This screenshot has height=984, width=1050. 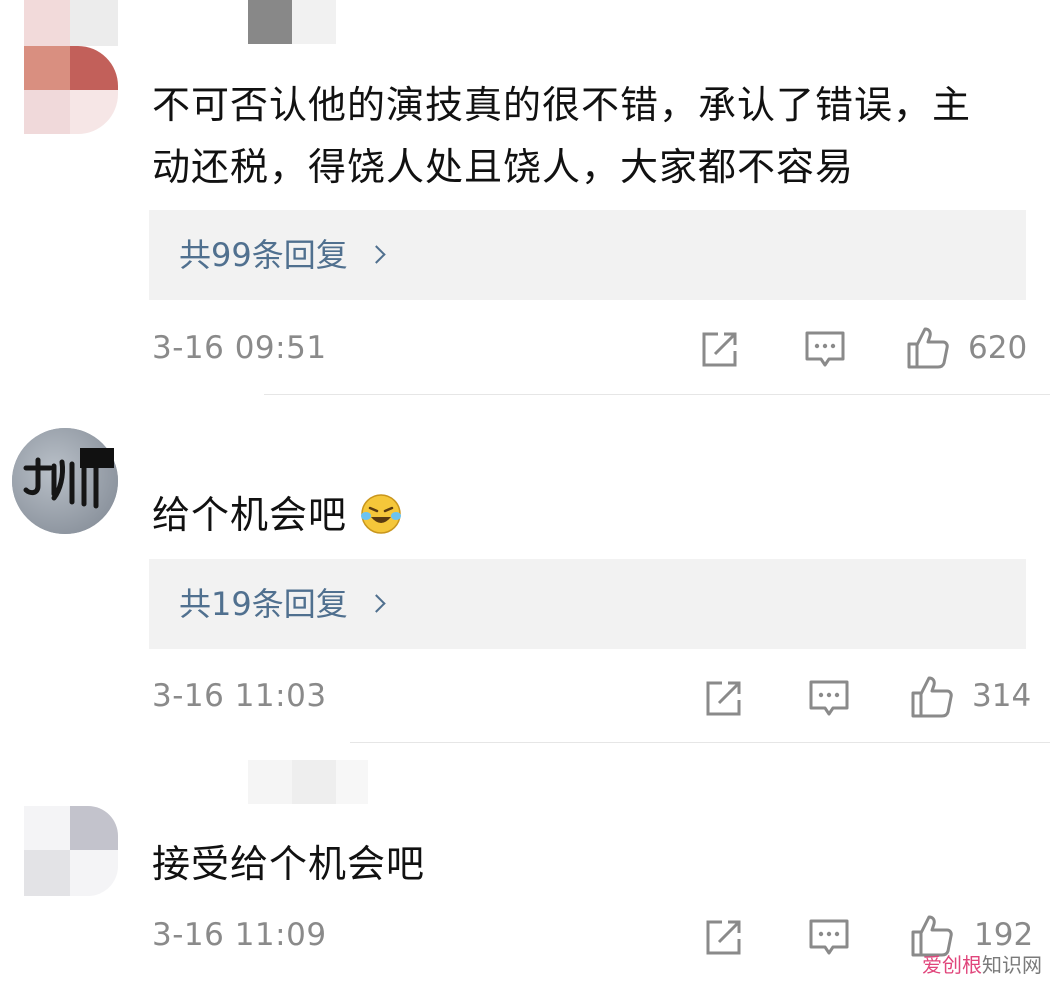 I want to click on comment-timestamp: 3-16 09:51, so click(x=239, y=348).